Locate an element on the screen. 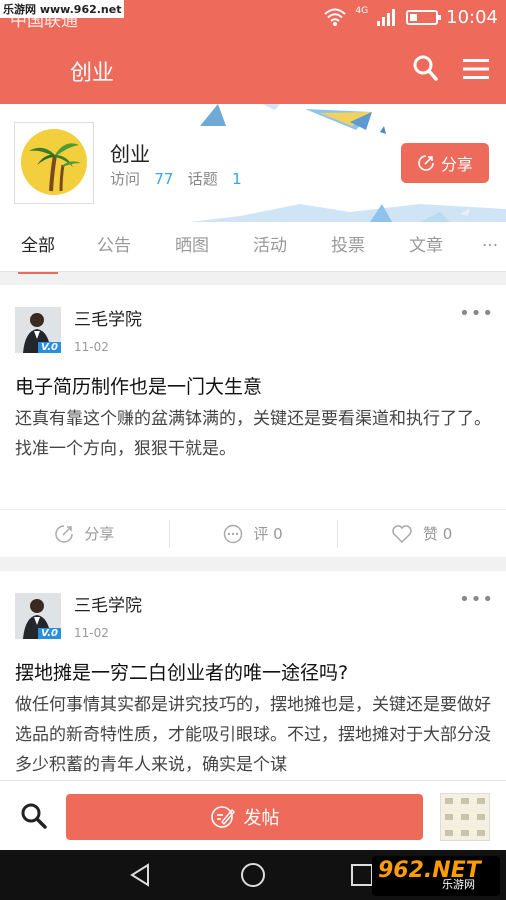 This screenshot has height=900, width=506. topics-label: 话题 is located at coordinates (202, 179).